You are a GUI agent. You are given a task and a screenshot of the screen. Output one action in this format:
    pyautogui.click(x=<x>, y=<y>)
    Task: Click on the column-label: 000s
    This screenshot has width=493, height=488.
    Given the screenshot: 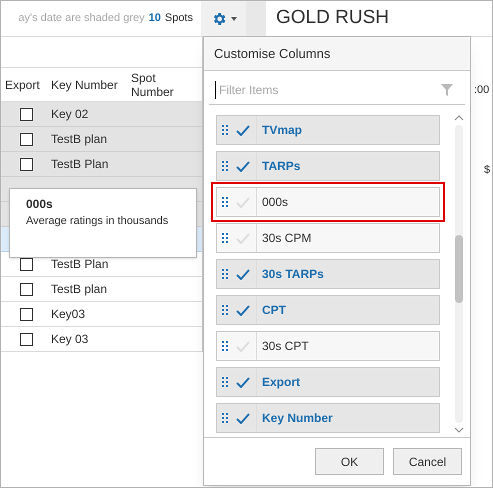 What is the action you would take?
    pyautogui.click(x=274, y=202)
    